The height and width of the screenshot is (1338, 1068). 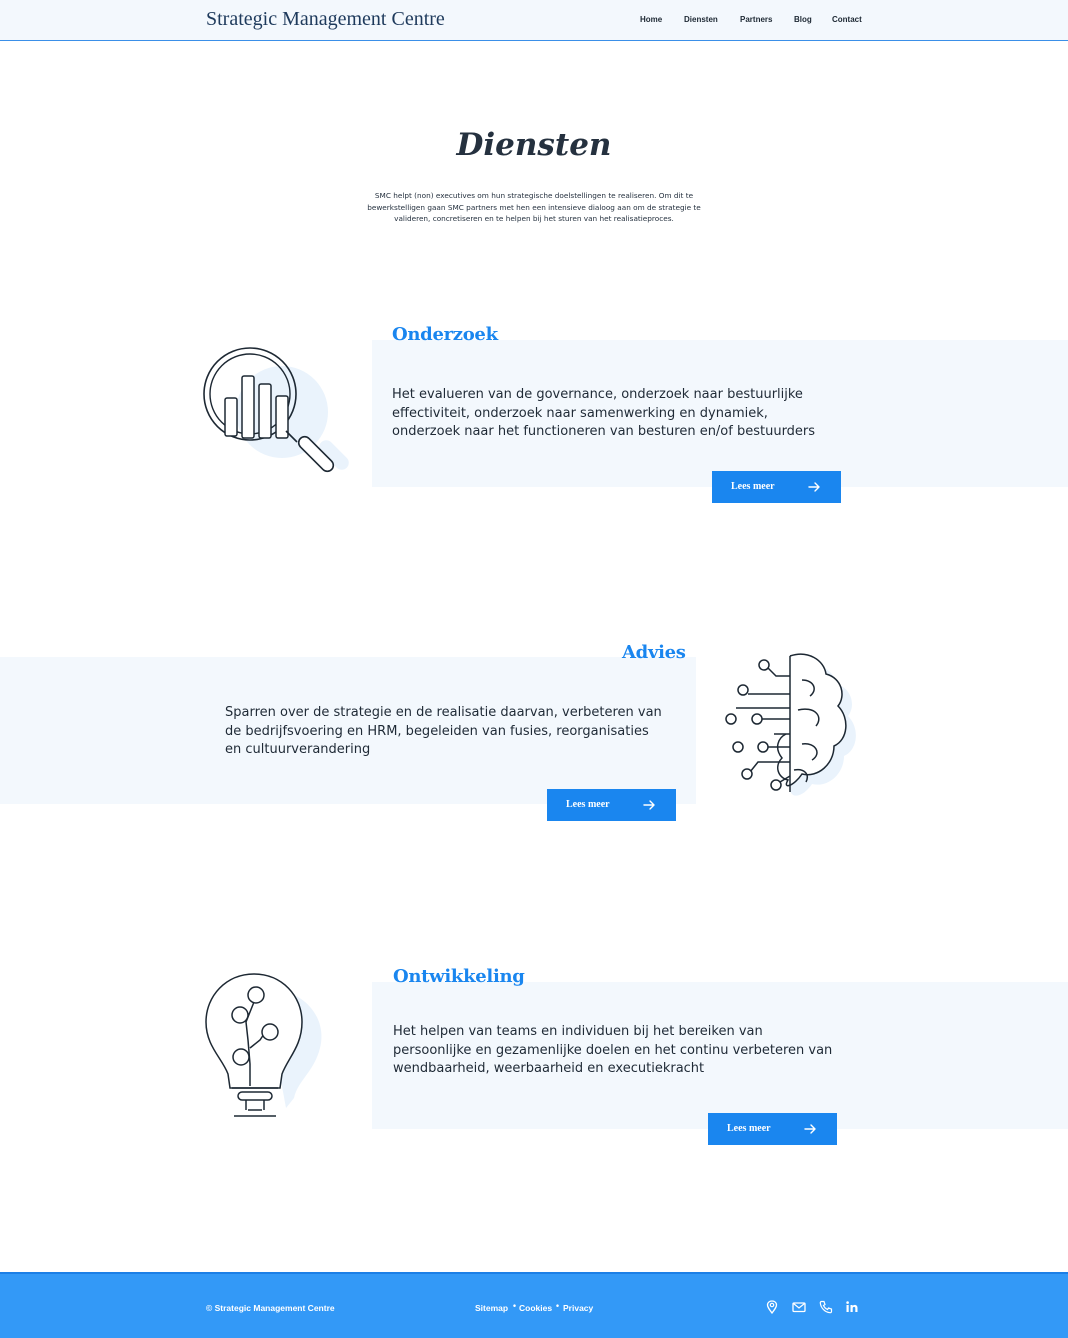 What do you see at coordinates (803, 19) in the screenshot?
I see `nav-blog: Blog` at bounding box center [803, 19].